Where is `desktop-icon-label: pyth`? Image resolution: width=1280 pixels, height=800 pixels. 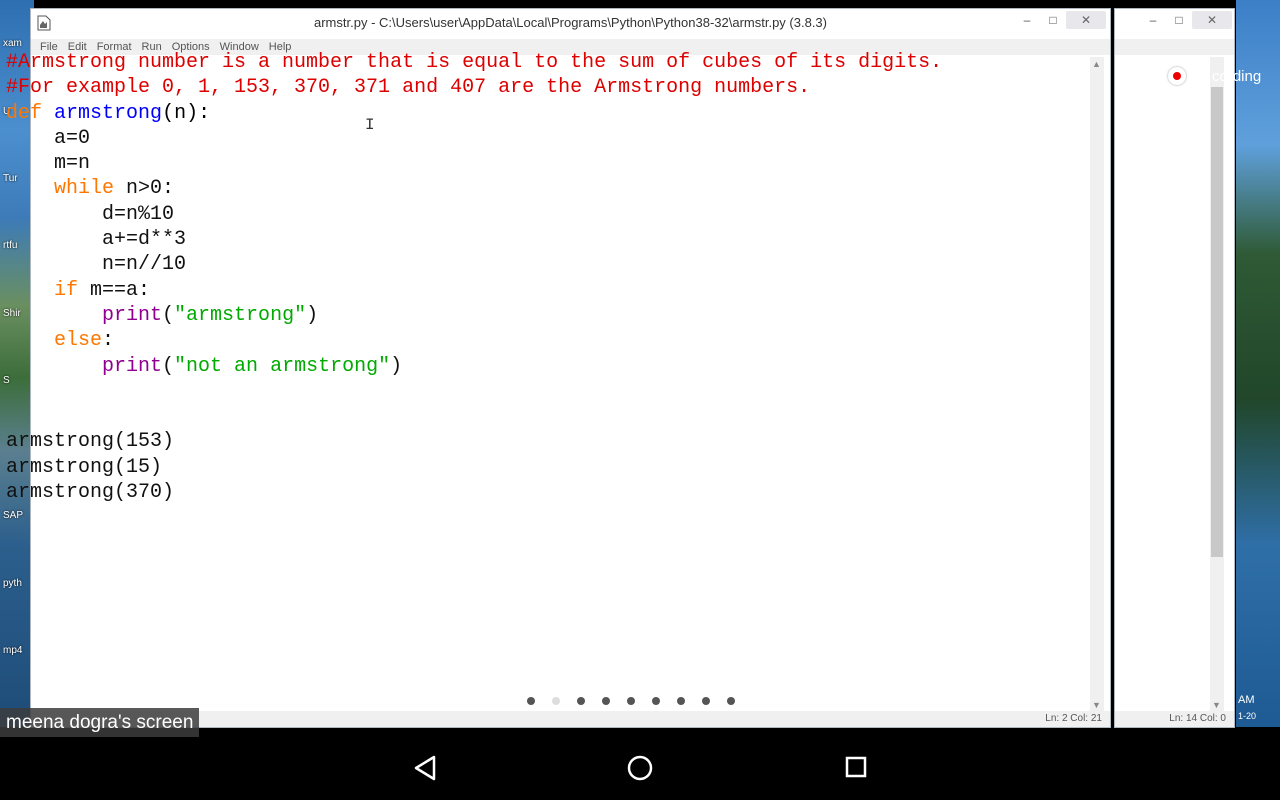 desktop-icon-label: pyth is located at coordinates (12, 583).